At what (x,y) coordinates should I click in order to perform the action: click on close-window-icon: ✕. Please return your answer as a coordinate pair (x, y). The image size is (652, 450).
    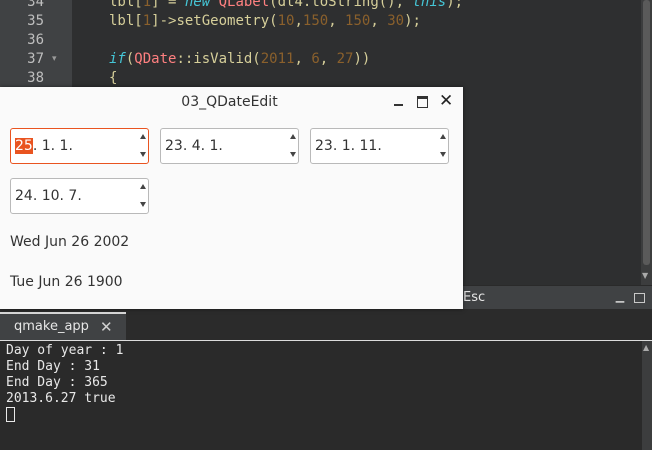
    Looking at the image, I should click on (446, 101).